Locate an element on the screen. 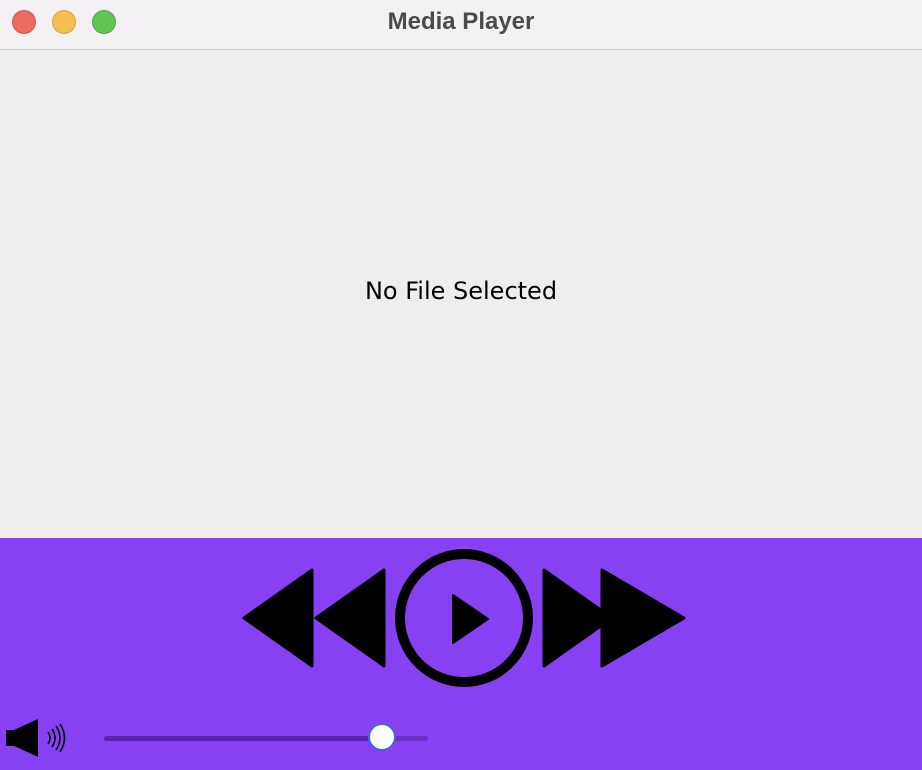  rewind-button is located at coordinates (314, 618).